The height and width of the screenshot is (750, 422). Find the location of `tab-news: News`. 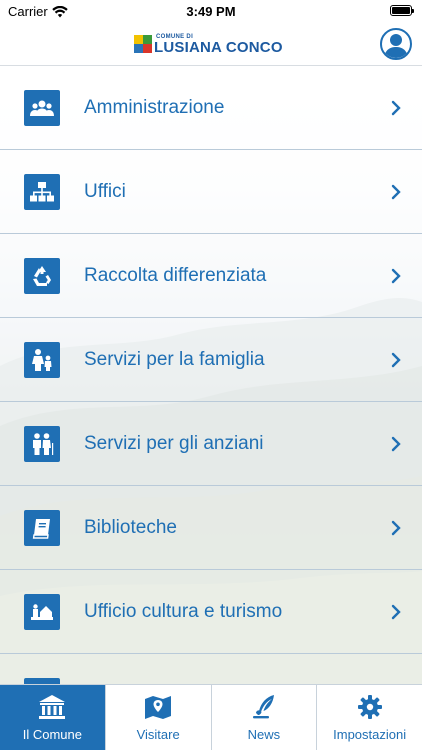

tab-news: News is located at coordinates (265, 717).